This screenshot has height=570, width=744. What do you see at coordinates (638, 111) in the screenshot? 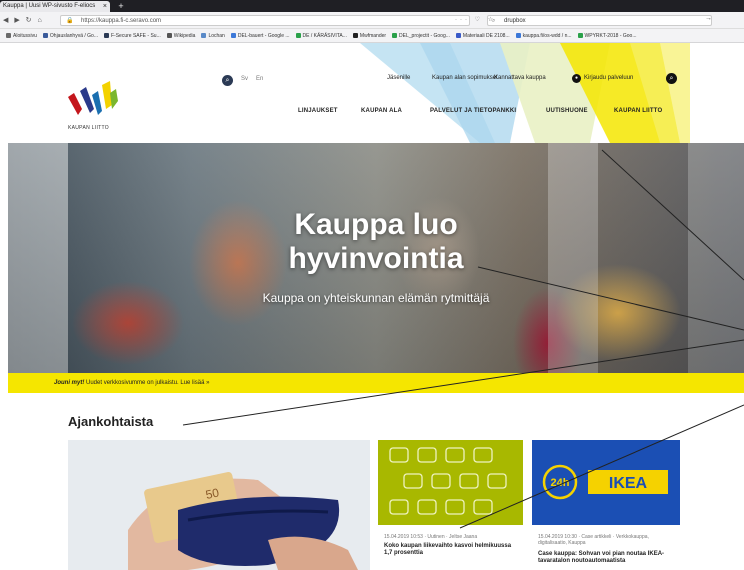
I see `nav-kaupan-liitto: KAUPAN LIITTO` at bounding box center [638, 111].